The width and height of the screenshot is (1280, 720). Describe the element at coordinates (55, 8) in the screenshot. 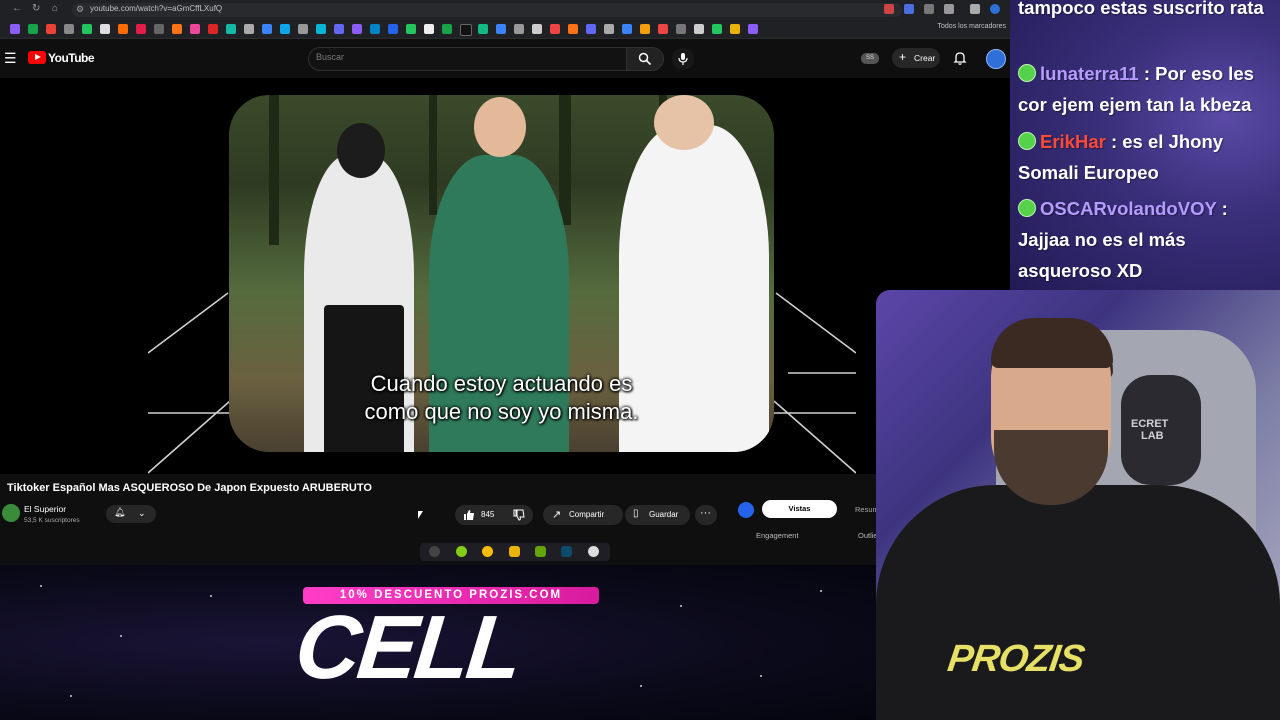

I see `home-icon: ⌂` at that location.